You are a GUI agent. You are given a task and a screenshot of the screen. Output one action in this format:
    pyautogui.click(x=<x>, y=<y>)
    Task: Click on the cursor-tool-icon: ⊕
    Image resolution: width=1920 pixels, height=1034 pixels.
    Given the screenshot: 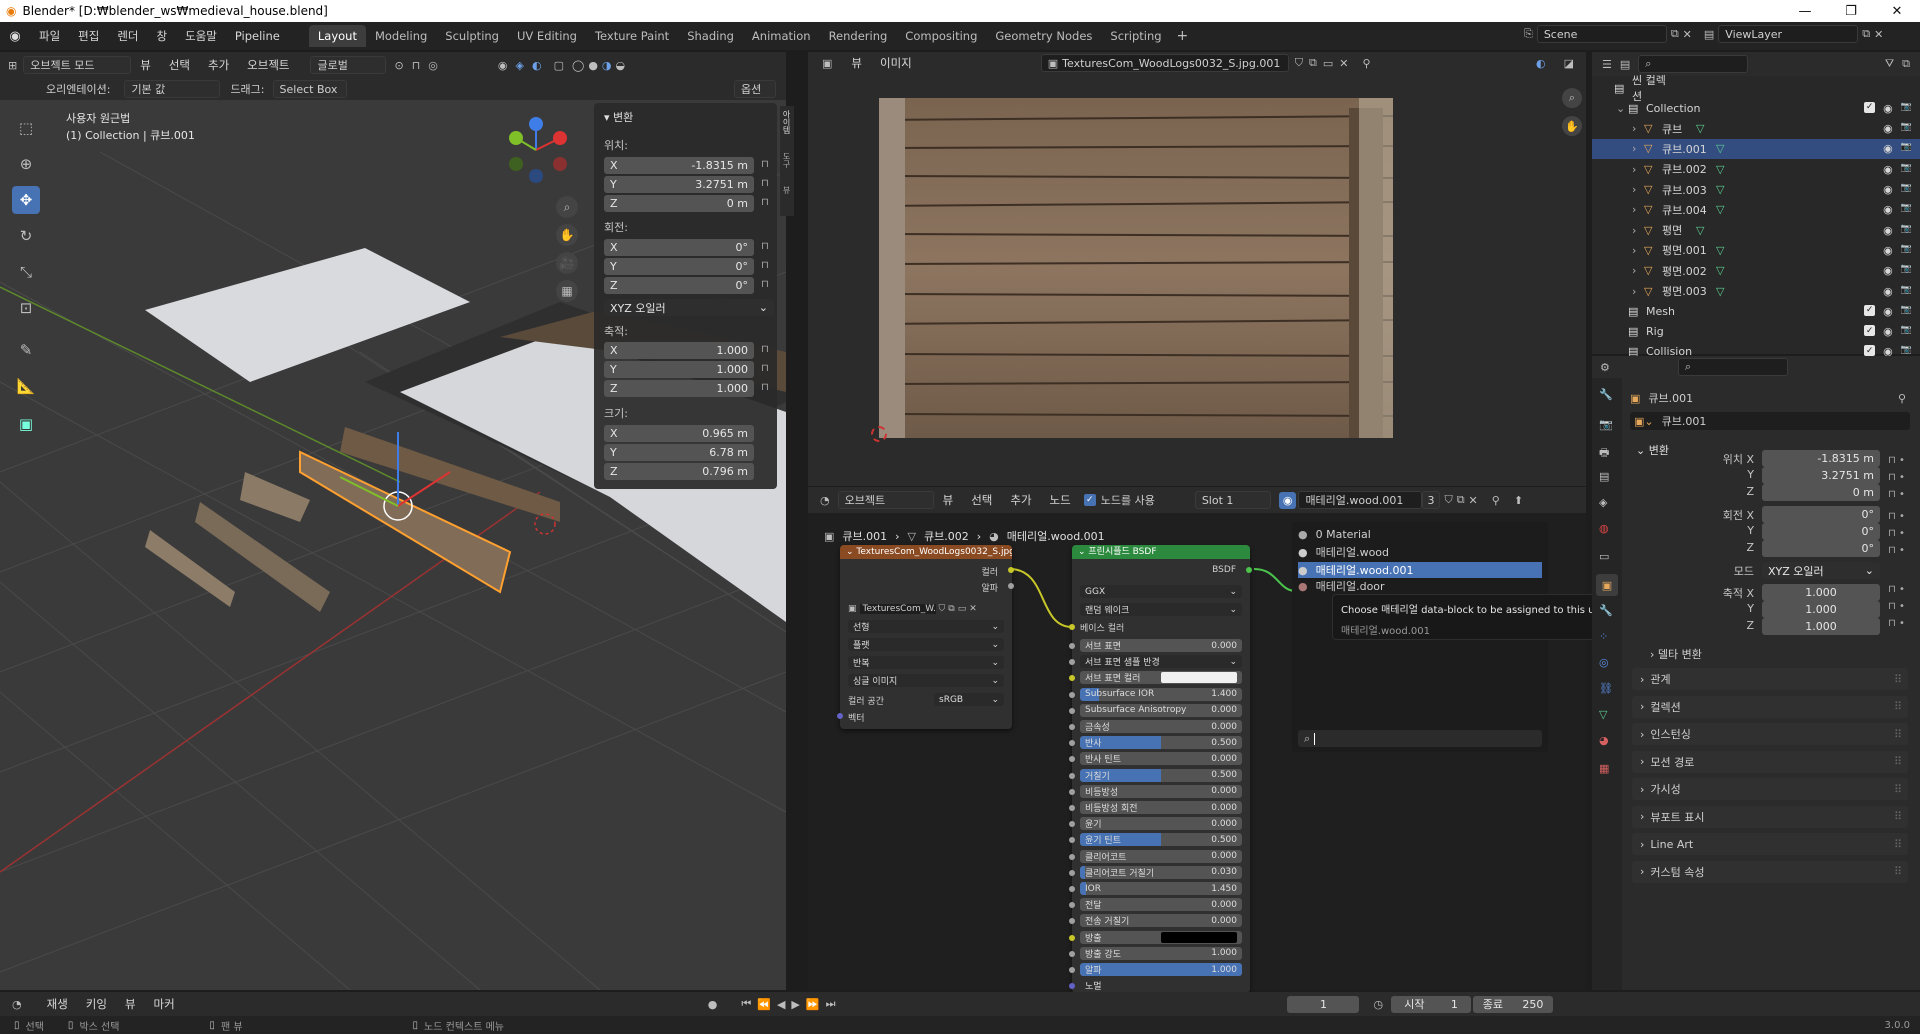 What is the action you would take?
    pyautogui.click(x=26, y=164)
    